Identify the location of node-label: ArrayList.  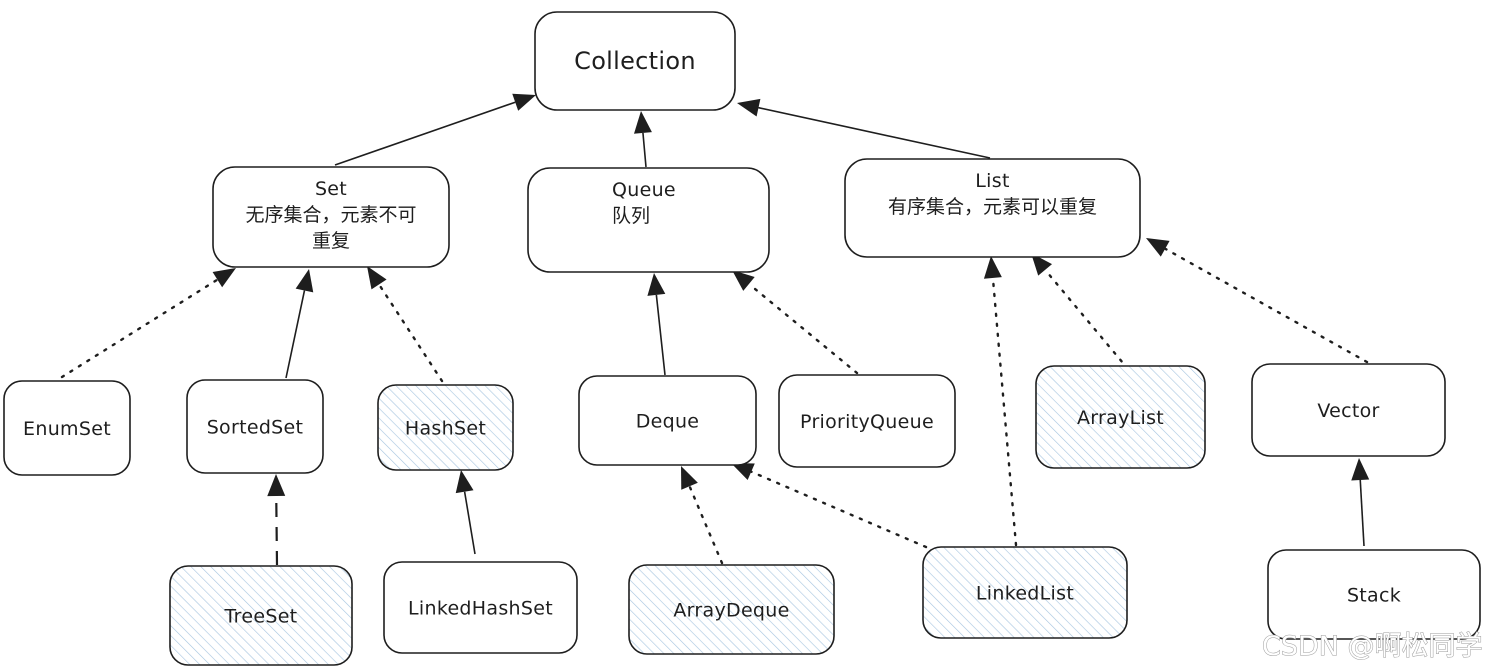
(1120, 418).